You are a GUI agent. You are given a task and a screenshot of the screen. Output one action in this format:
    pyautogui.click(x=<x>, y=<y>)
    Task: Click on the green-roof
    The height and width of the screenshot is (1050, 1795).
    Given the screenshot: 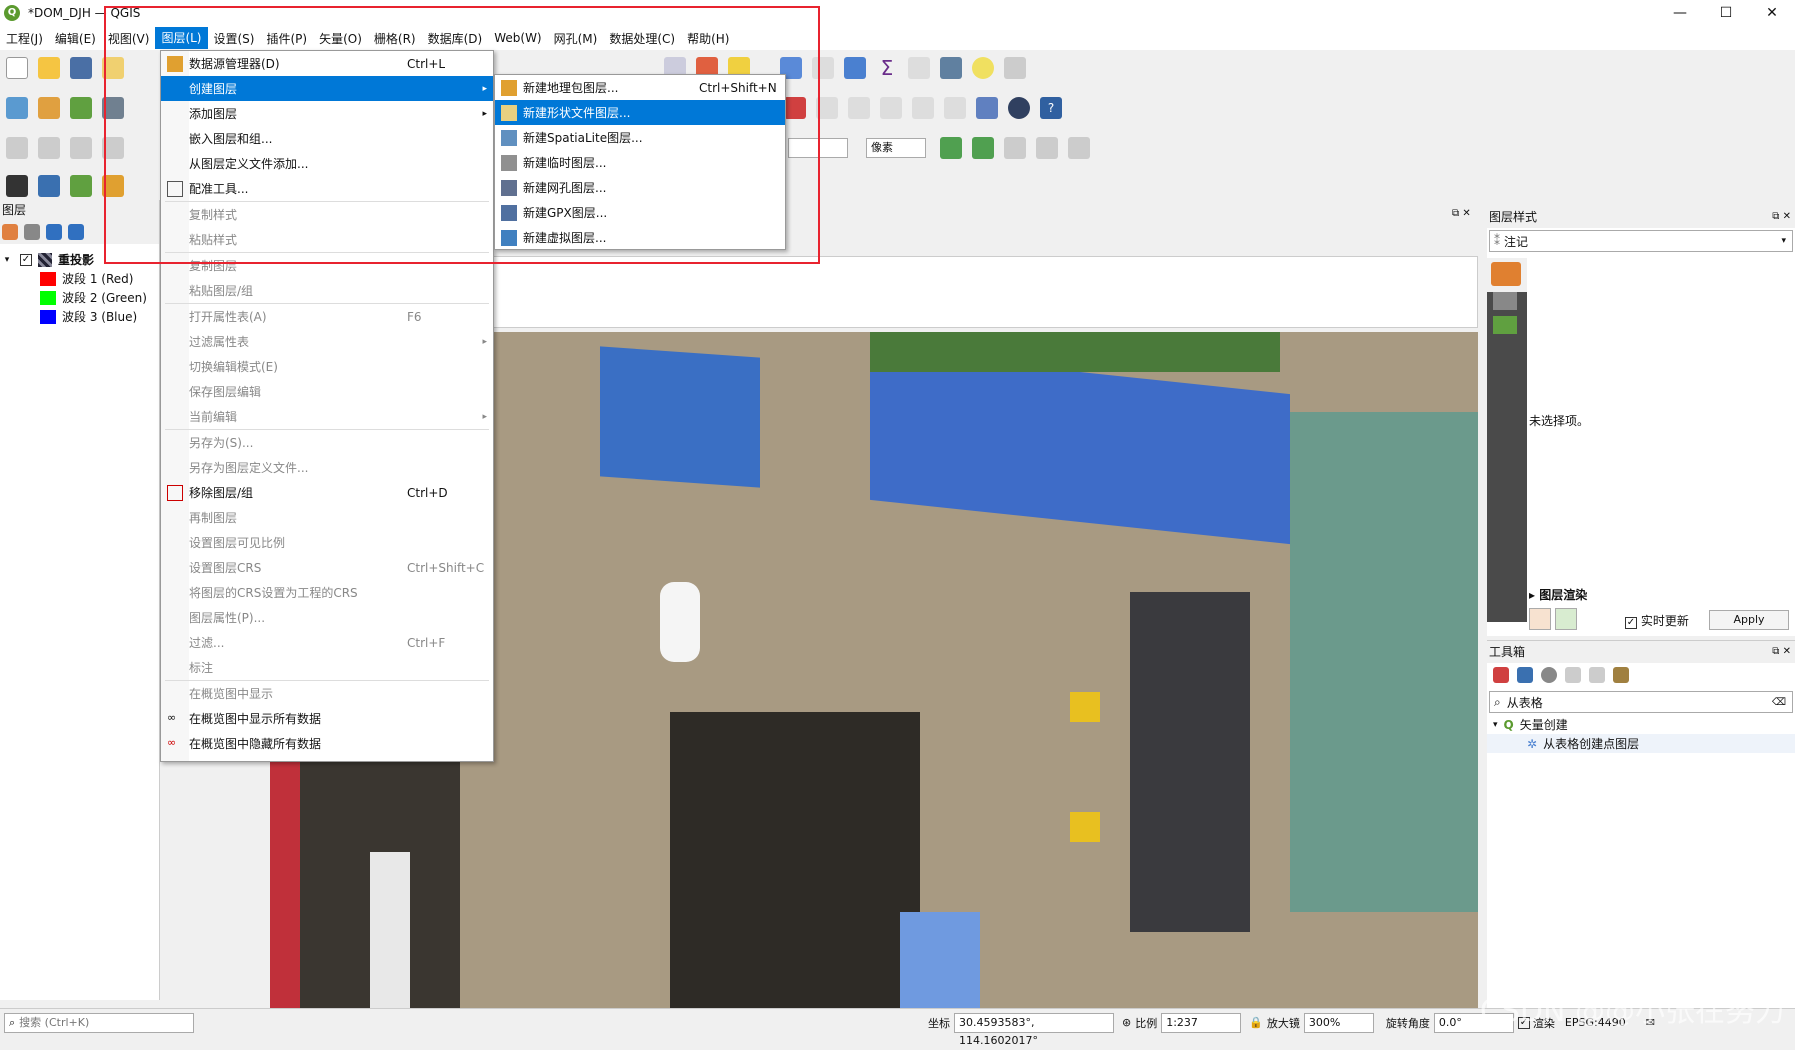 What is the action you would take?
    pyautogui.click(x=1384, y=662)
    